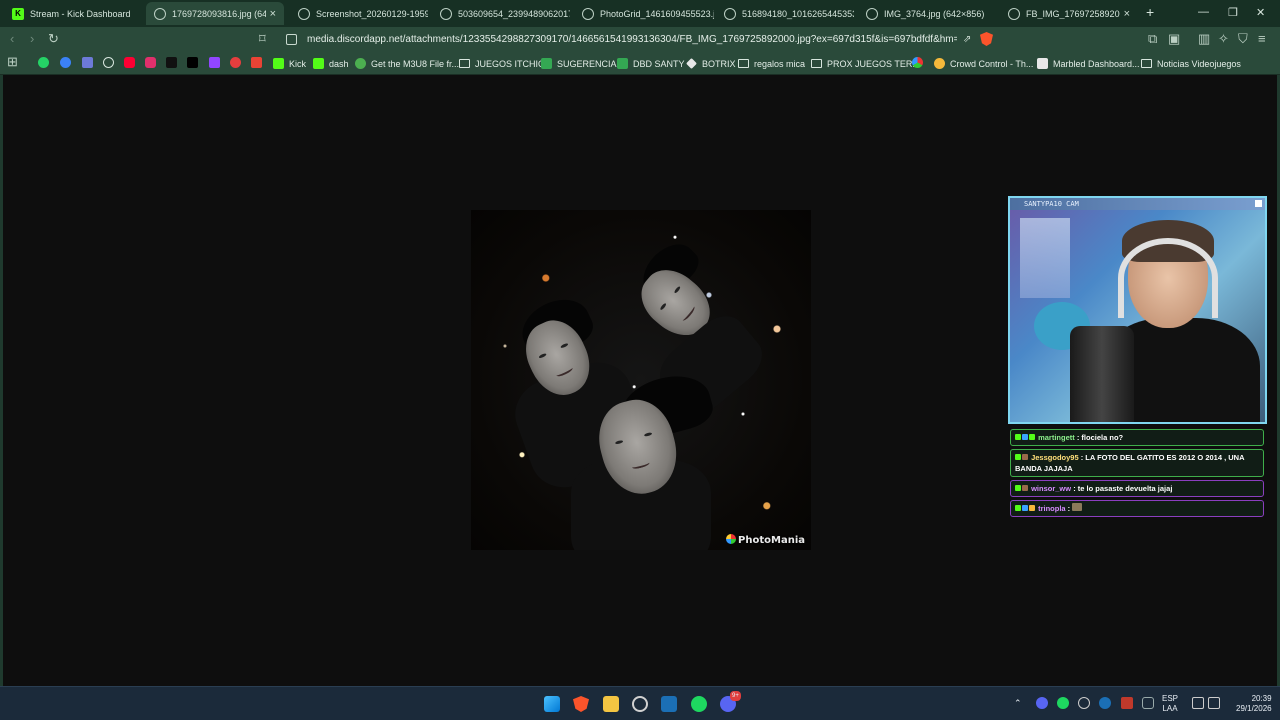 The image size is (1280, 720). Describe the element at coordinates (934, 13) in the screenshot. I see `tab-title: IMG_3764.jpg (642×856)` at that location.